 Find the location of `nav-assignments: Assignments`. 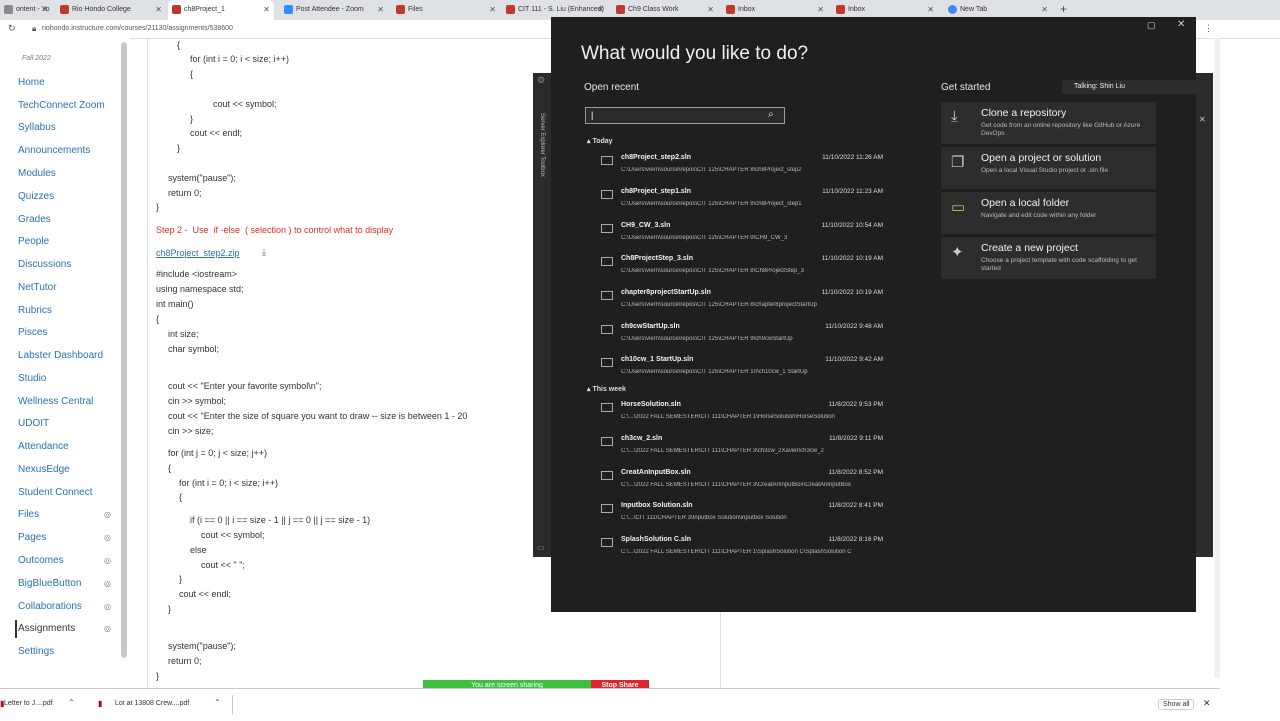

nav-assignments: Assignments is located at coordinates (46, 628).